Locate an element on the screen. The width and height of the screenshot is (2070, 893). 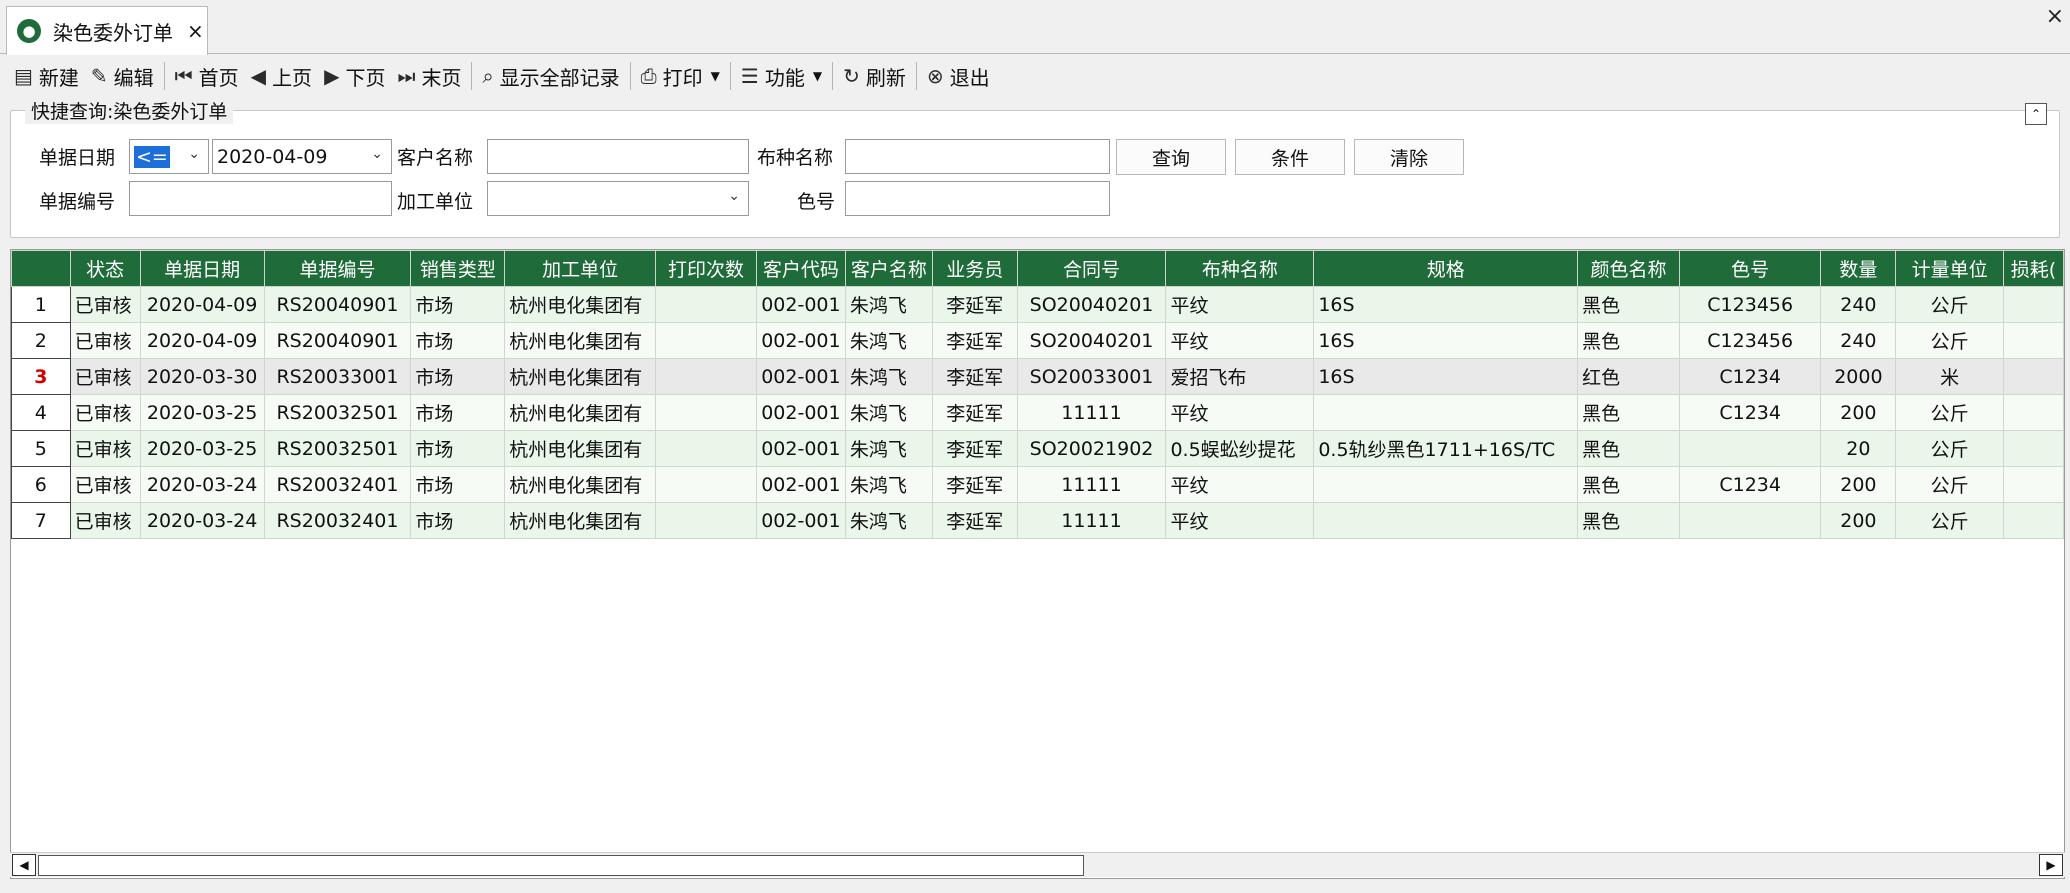
row-number-header is located at coordinates (41, 268).